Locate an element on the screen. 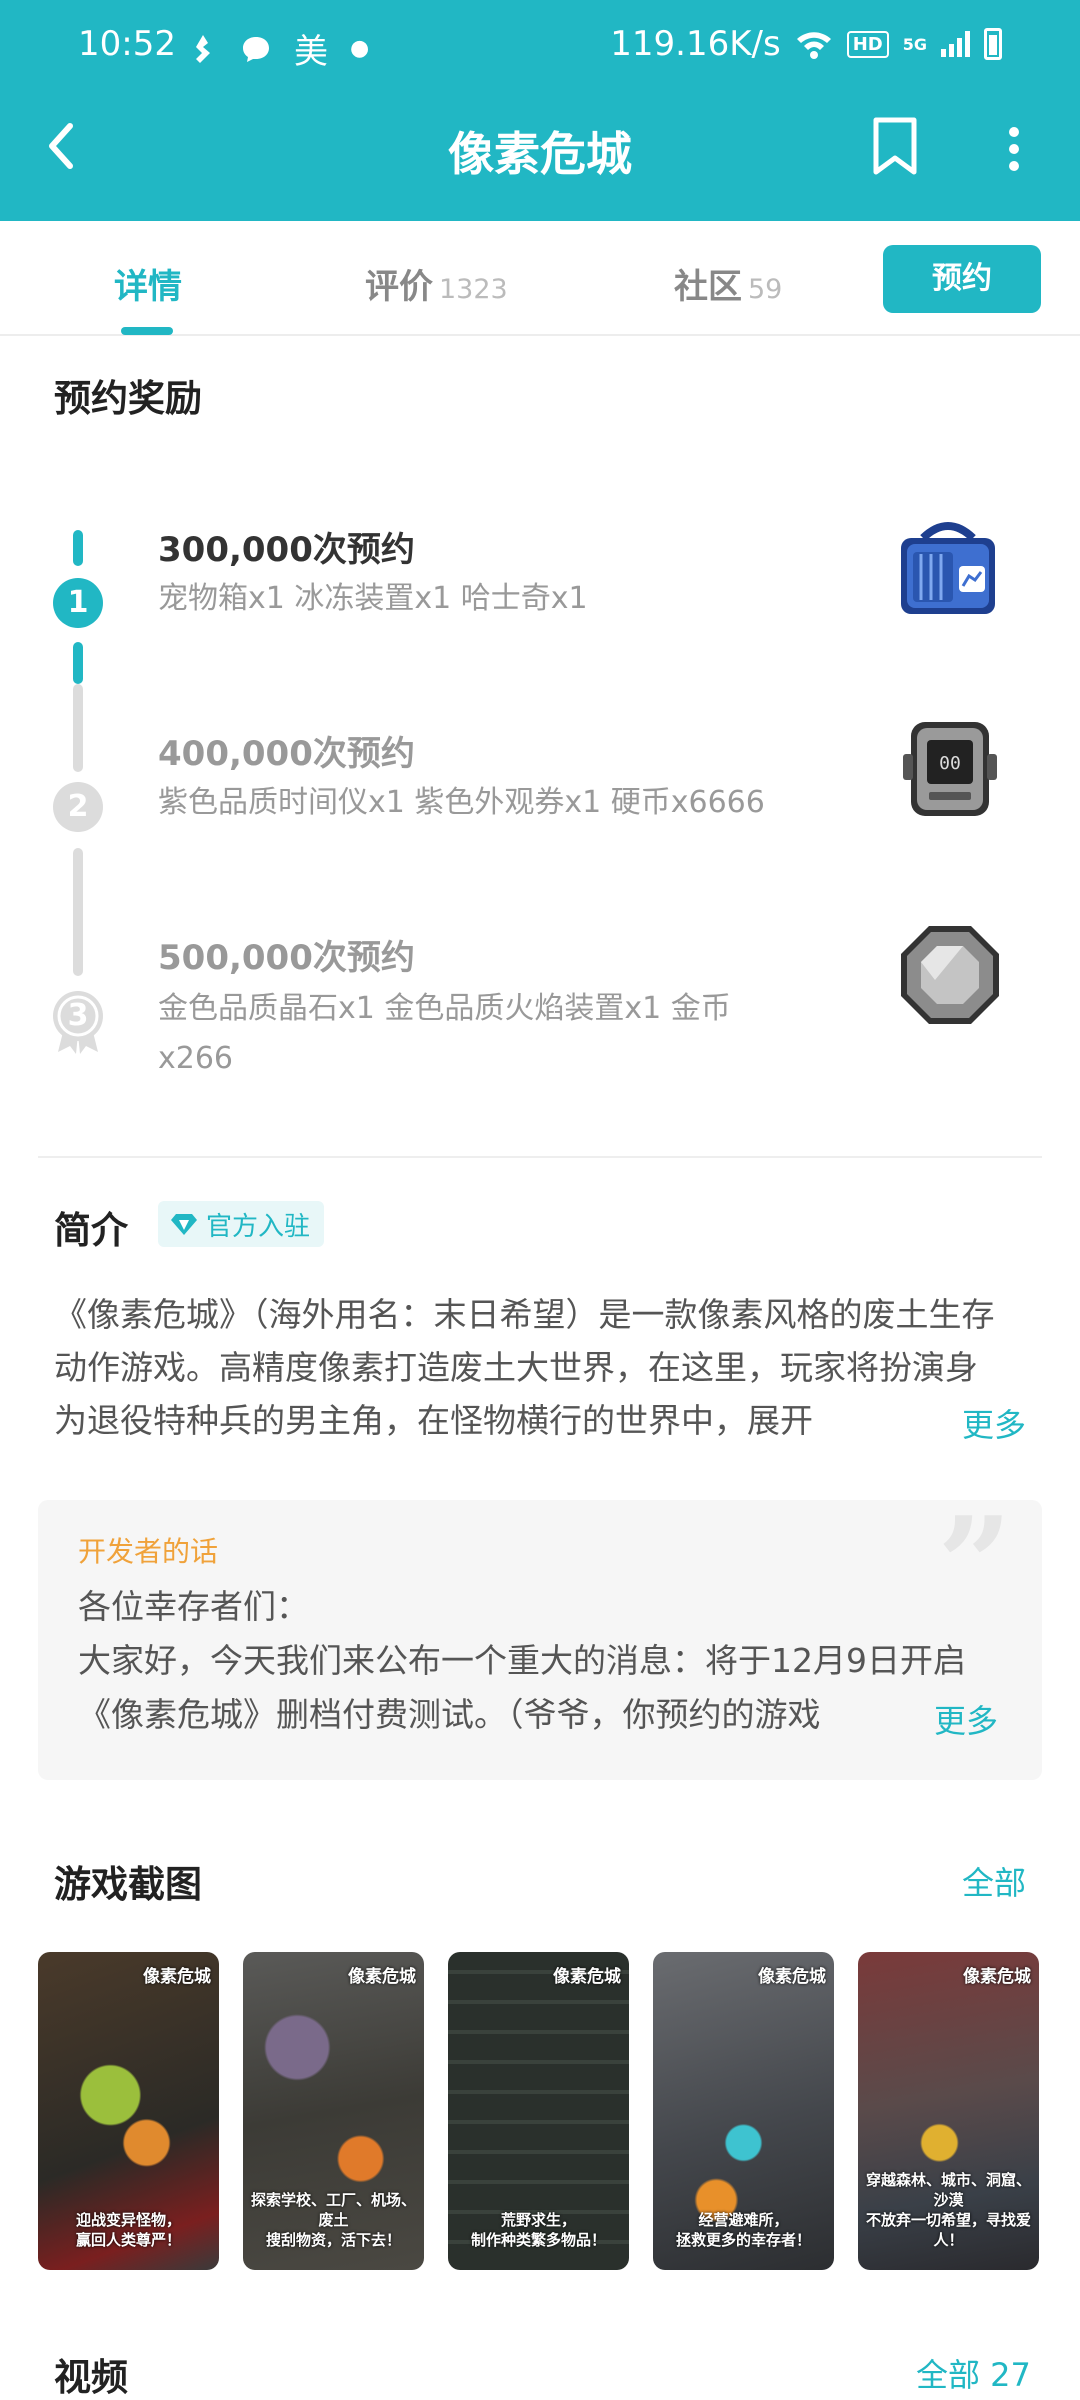  tab-details: 详情 is located at coordinates (148, 283).